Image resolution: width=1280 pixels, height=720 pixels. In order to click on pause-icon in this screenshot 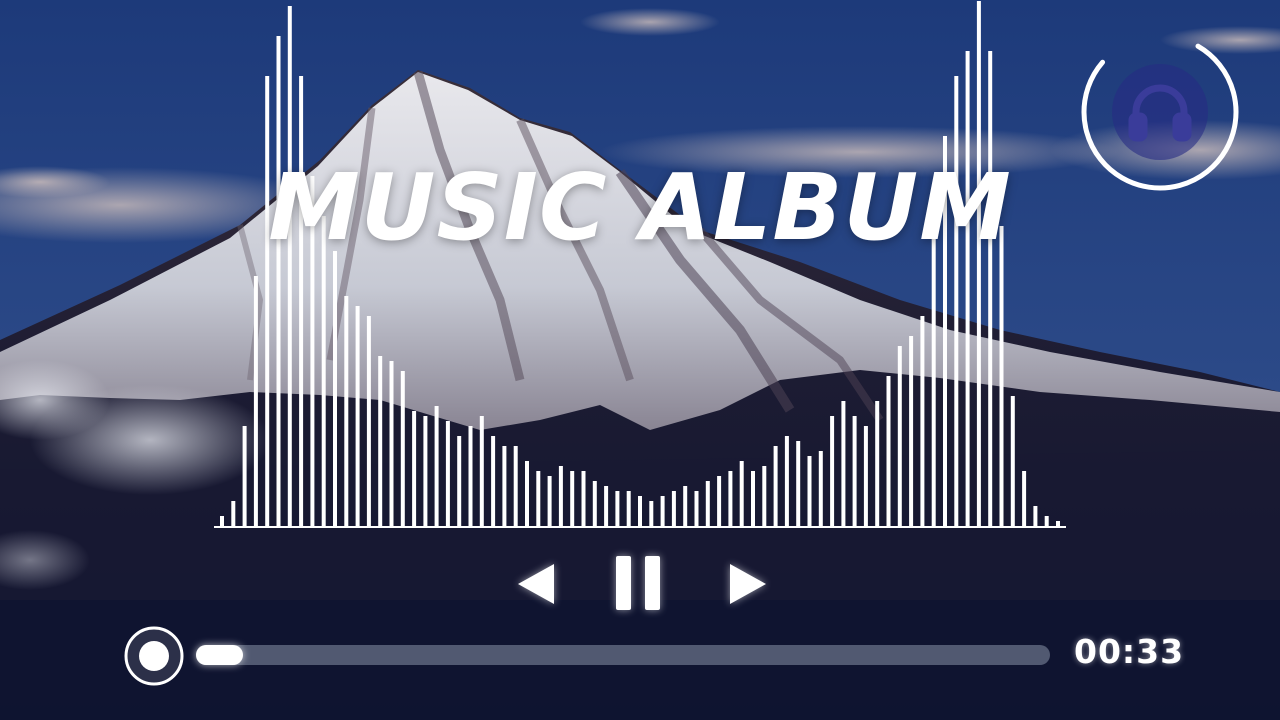, I will do `click(638, 583)`.